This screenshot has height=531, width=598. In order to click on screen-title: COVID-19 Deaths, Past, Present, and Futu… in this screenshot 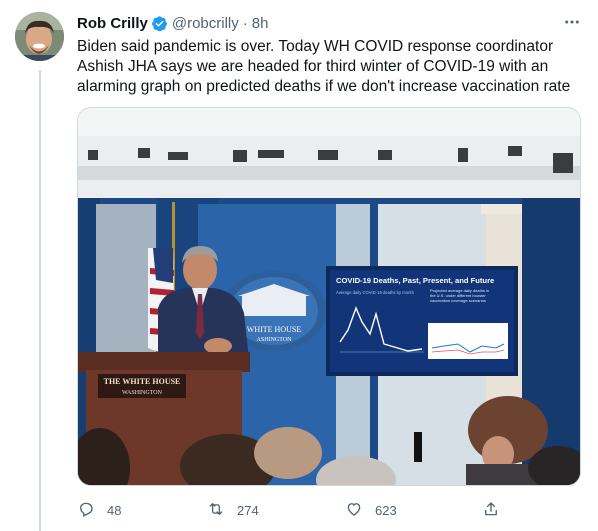, I will do `click(415, 280)`.